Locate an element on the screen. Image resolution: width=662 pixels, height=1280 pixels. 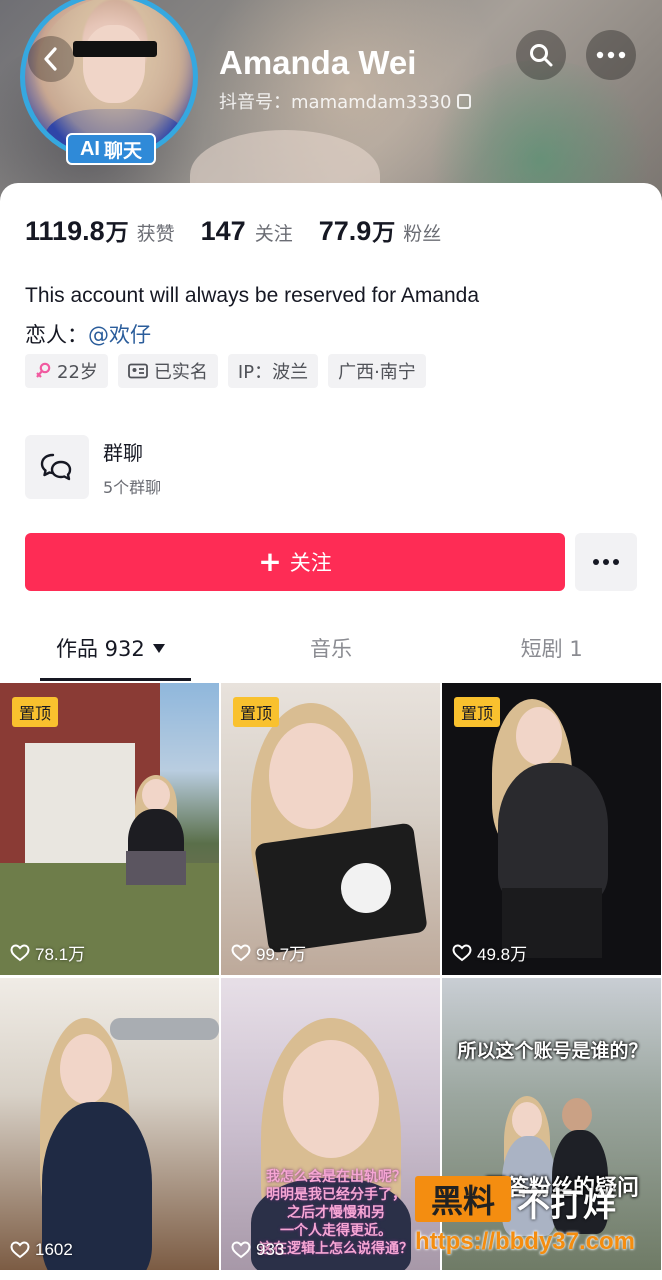
search-icon is located at coordinates (541, 55).